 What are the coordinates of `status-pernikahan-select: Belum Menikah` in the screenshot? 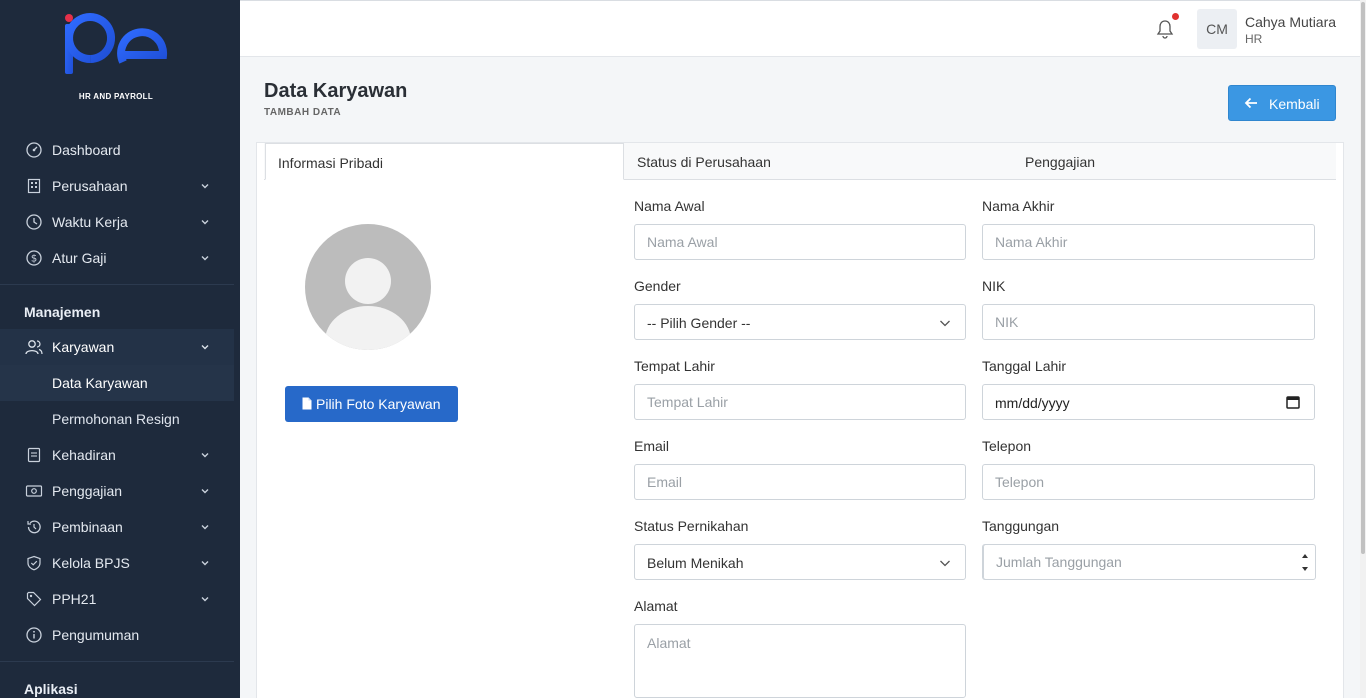 It's located at (800, 562).